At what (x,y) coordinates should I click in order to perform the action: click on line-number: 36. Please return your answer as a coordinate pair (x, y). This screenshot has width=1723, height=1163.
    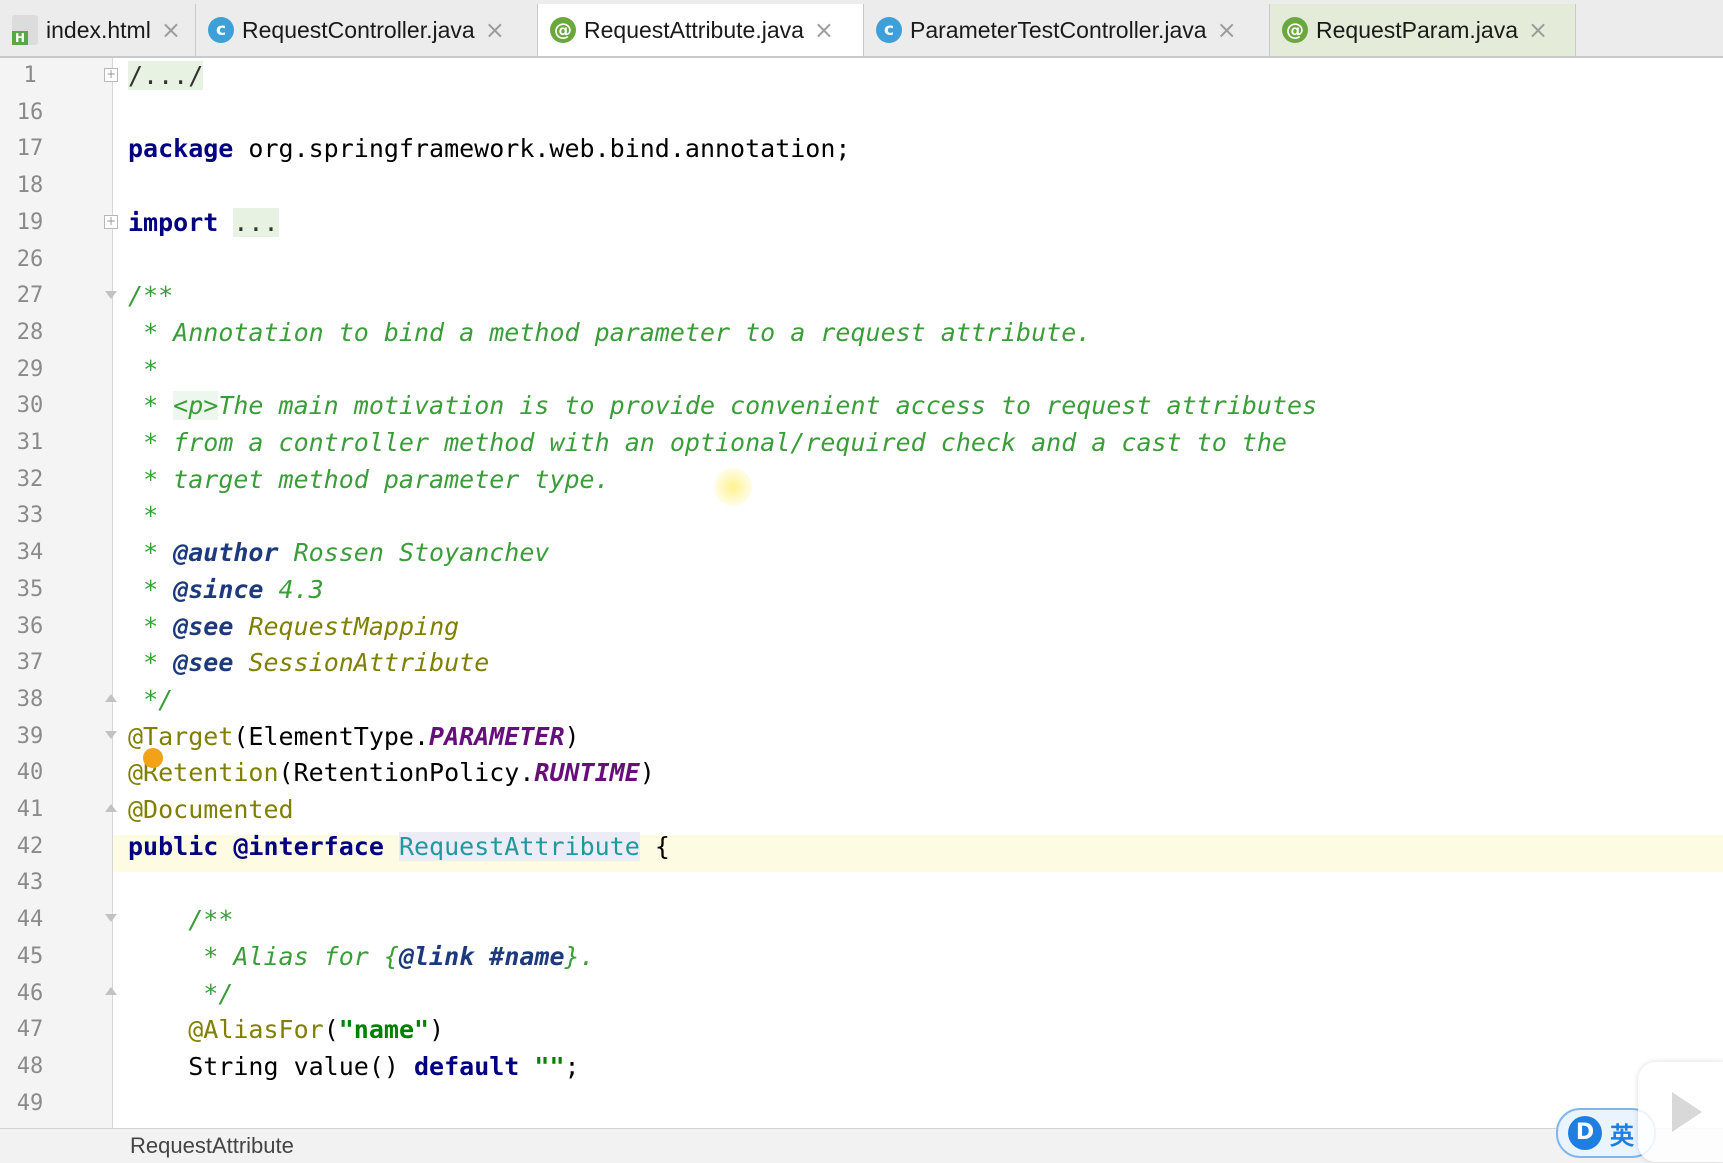
    Looking at the image, I should click on (30, 626).